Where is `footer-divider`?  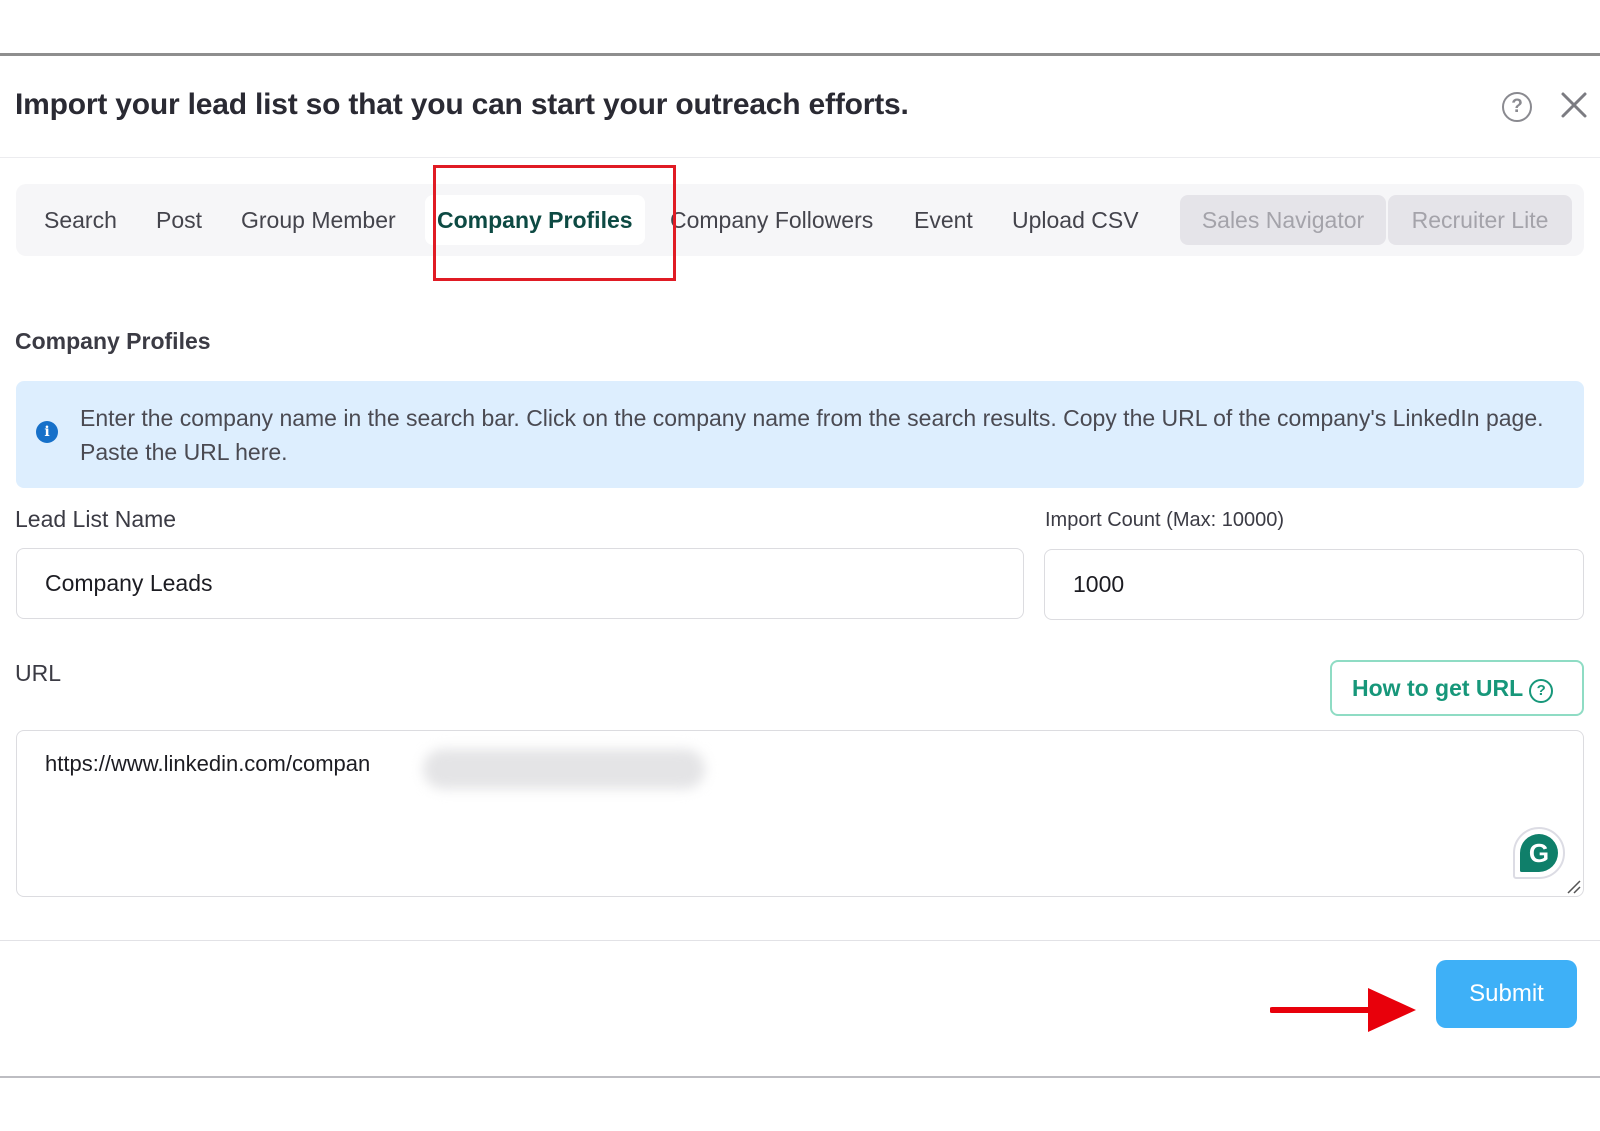
footer-divider is located at coordinates (800, 940).